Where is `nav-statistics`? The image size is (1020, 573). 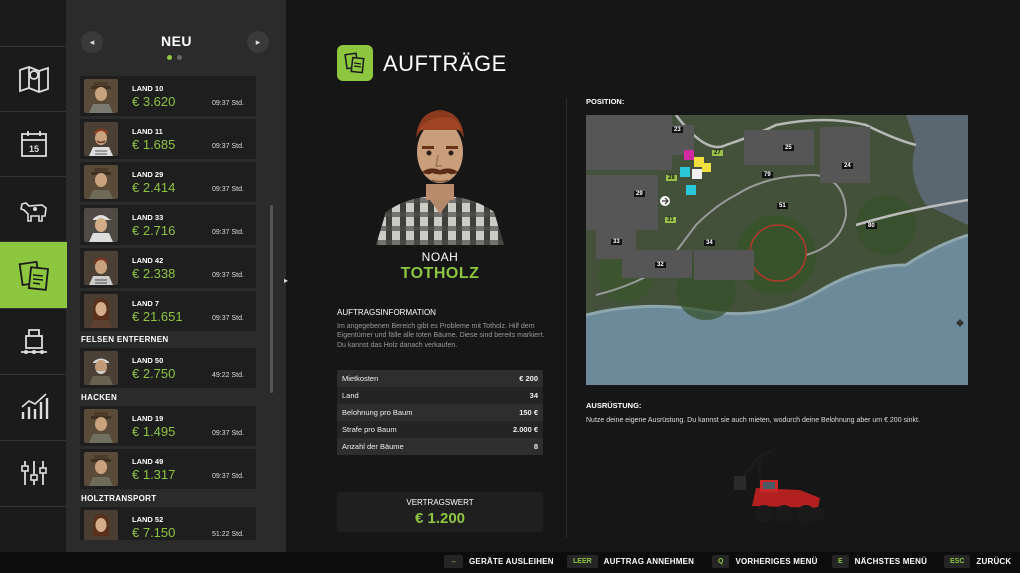 nav-statistics is located at coordinates (33, 406).